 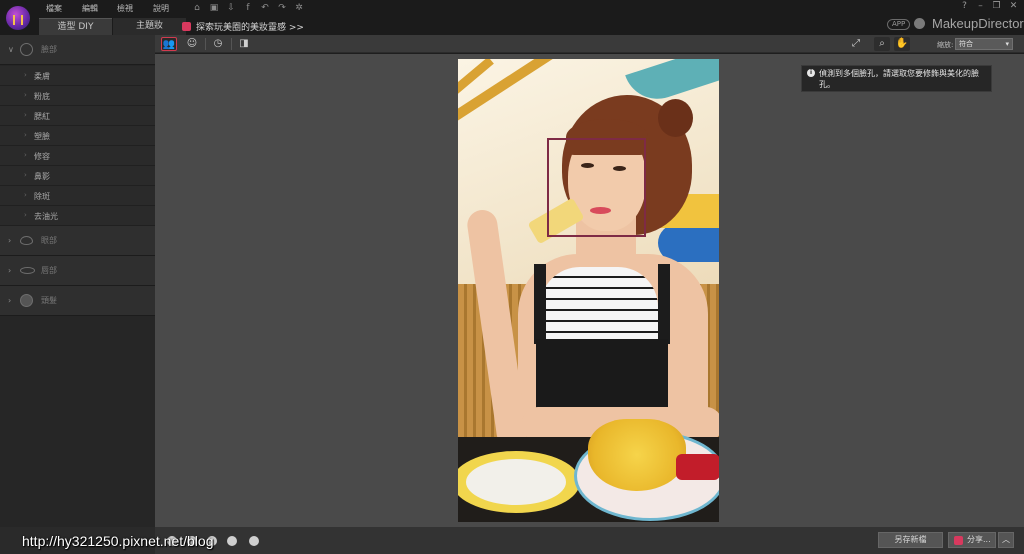 What do you see at coordinates (248, 8) in the screenshot?
I see `facebook-icon: f` at bounding box center [248, 8].